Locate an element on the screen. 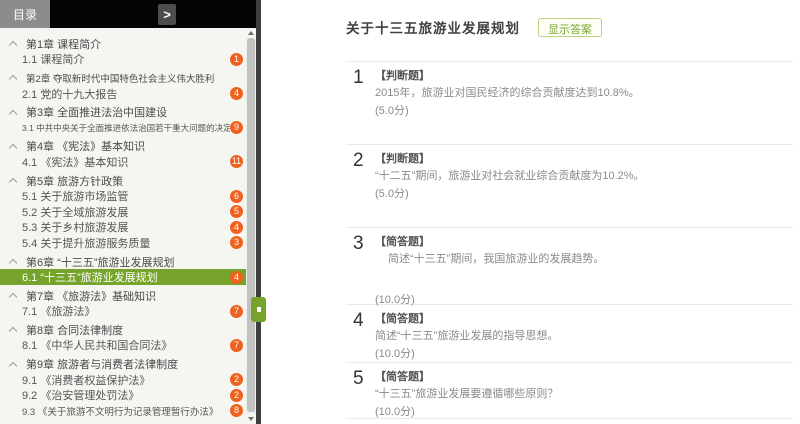 The width and height of the screenshot is (800, 424). toc-chapter: 第1章 课程简介 is located at coordinates (123, 44).